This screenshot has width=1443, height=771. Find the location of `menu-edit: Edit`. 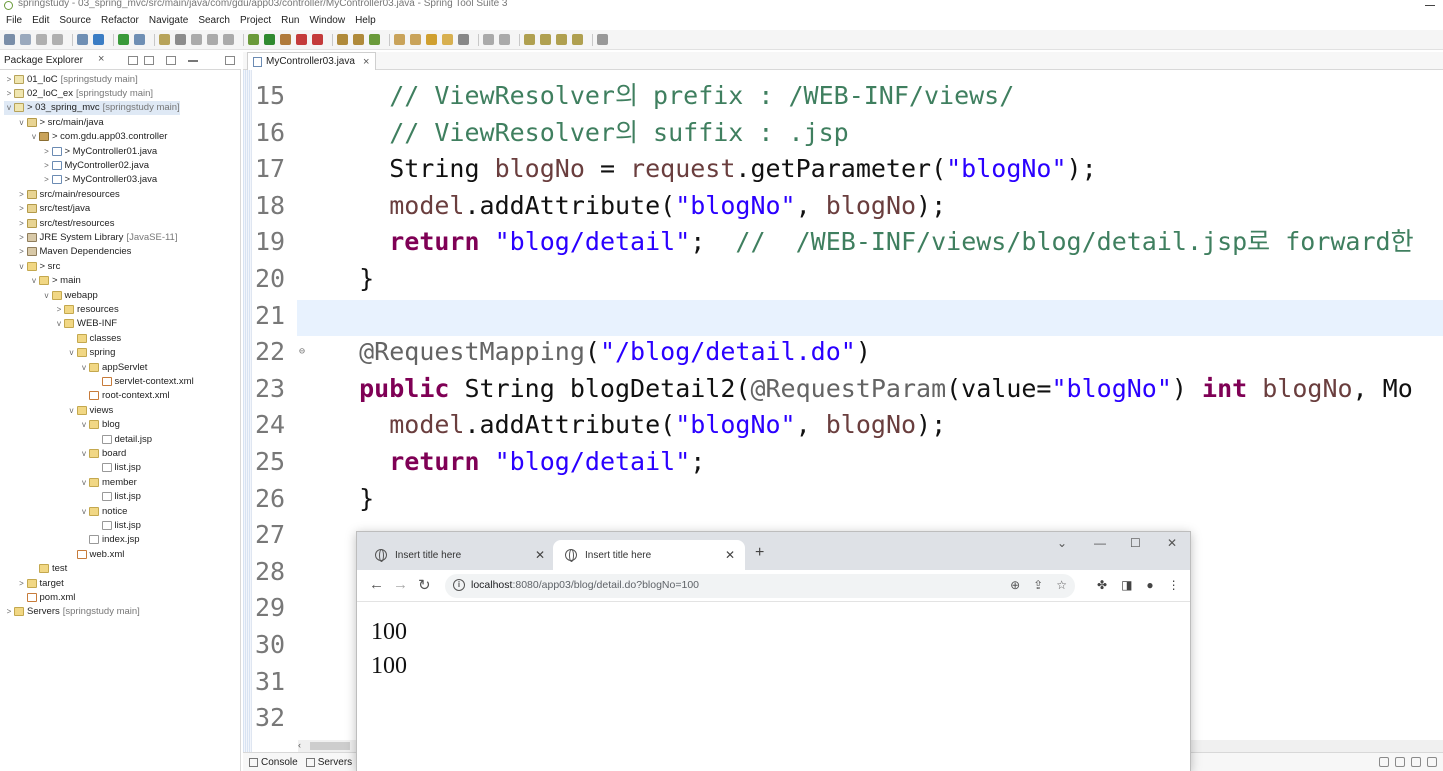

menu-edit: Edit is located at coordinates (40, 20).